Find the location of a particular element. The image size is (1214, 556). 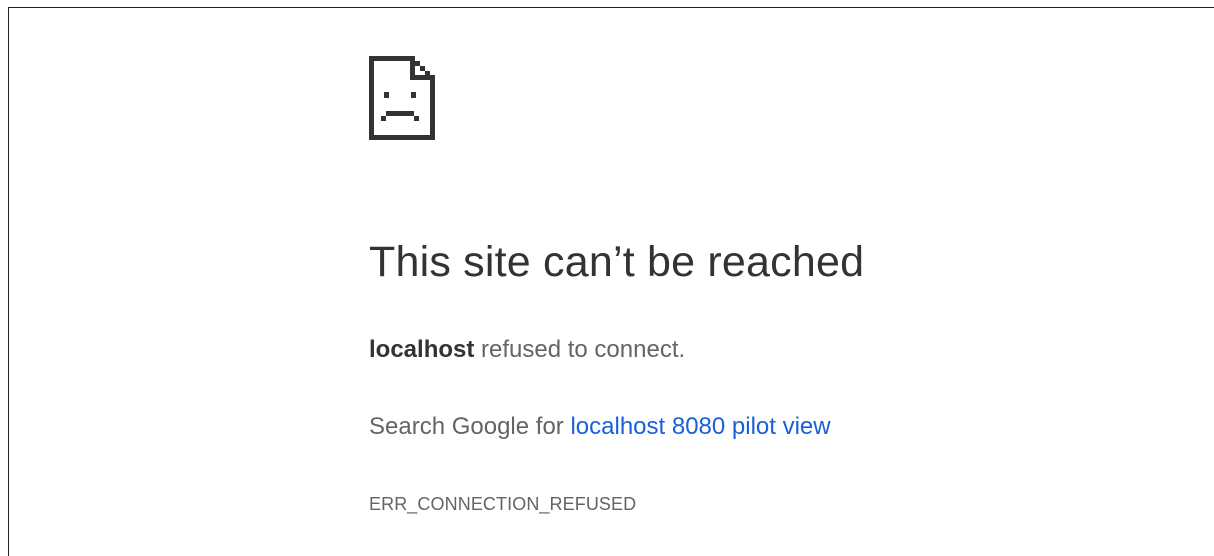

page-title: This site can’t be reached is located at coordinates (617, 262).